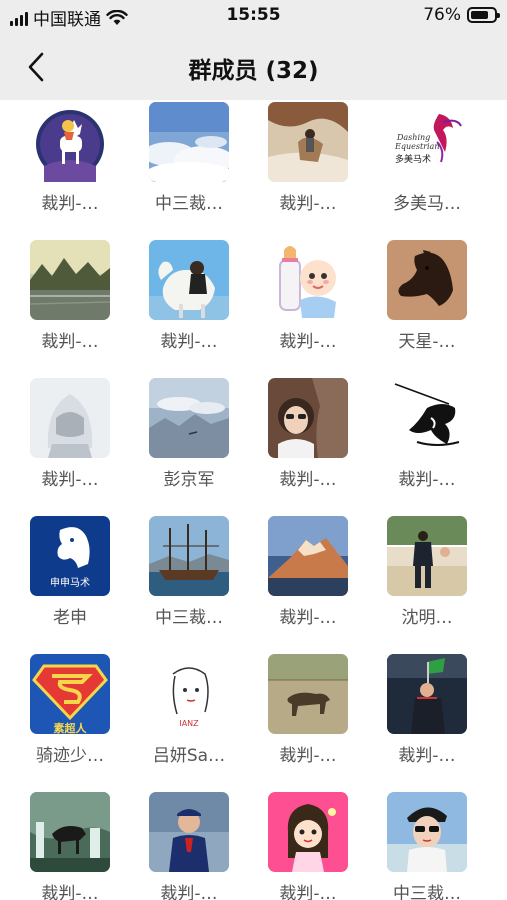 This screenshot has height=900, width=507. I want to click on member-item: 彭京军, so click(189, 436).